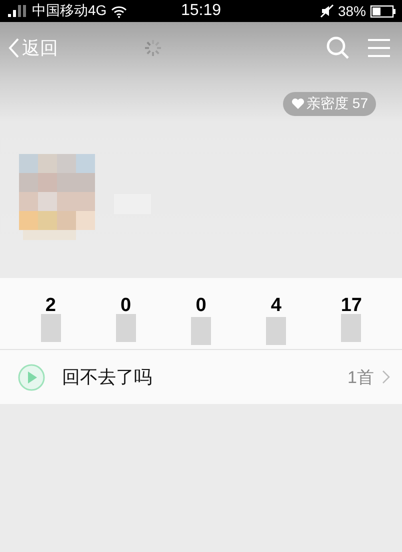 Image resolution: width=402 pixels, height=552 pixels. Describe the element at coordinates (297, 104) in the screenshot. I see `heart-icon` at that location.